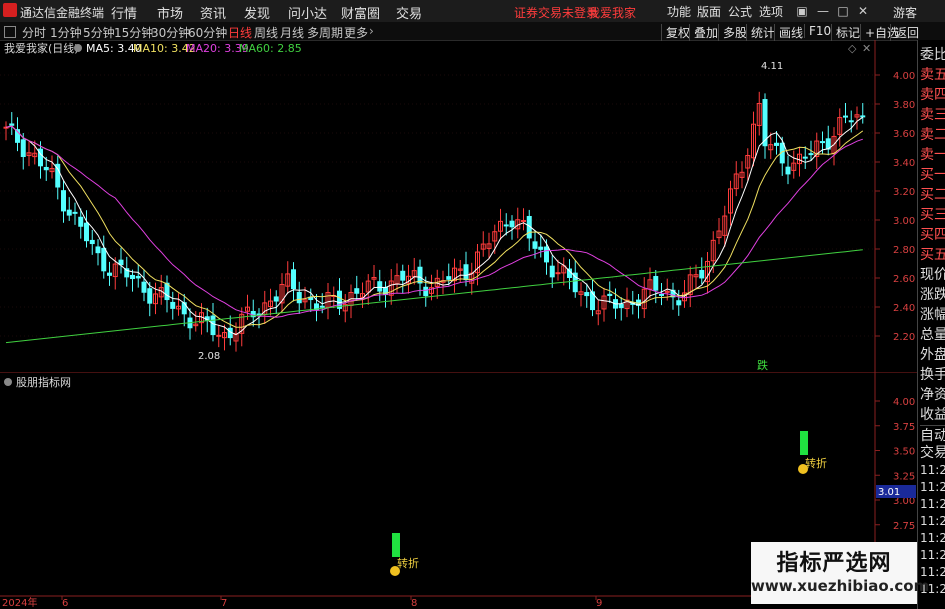  What do you see at coordinates (904, 105) in the screenshot?
I see `y-tick-label: 3.80` at bounding box center [904, 105].